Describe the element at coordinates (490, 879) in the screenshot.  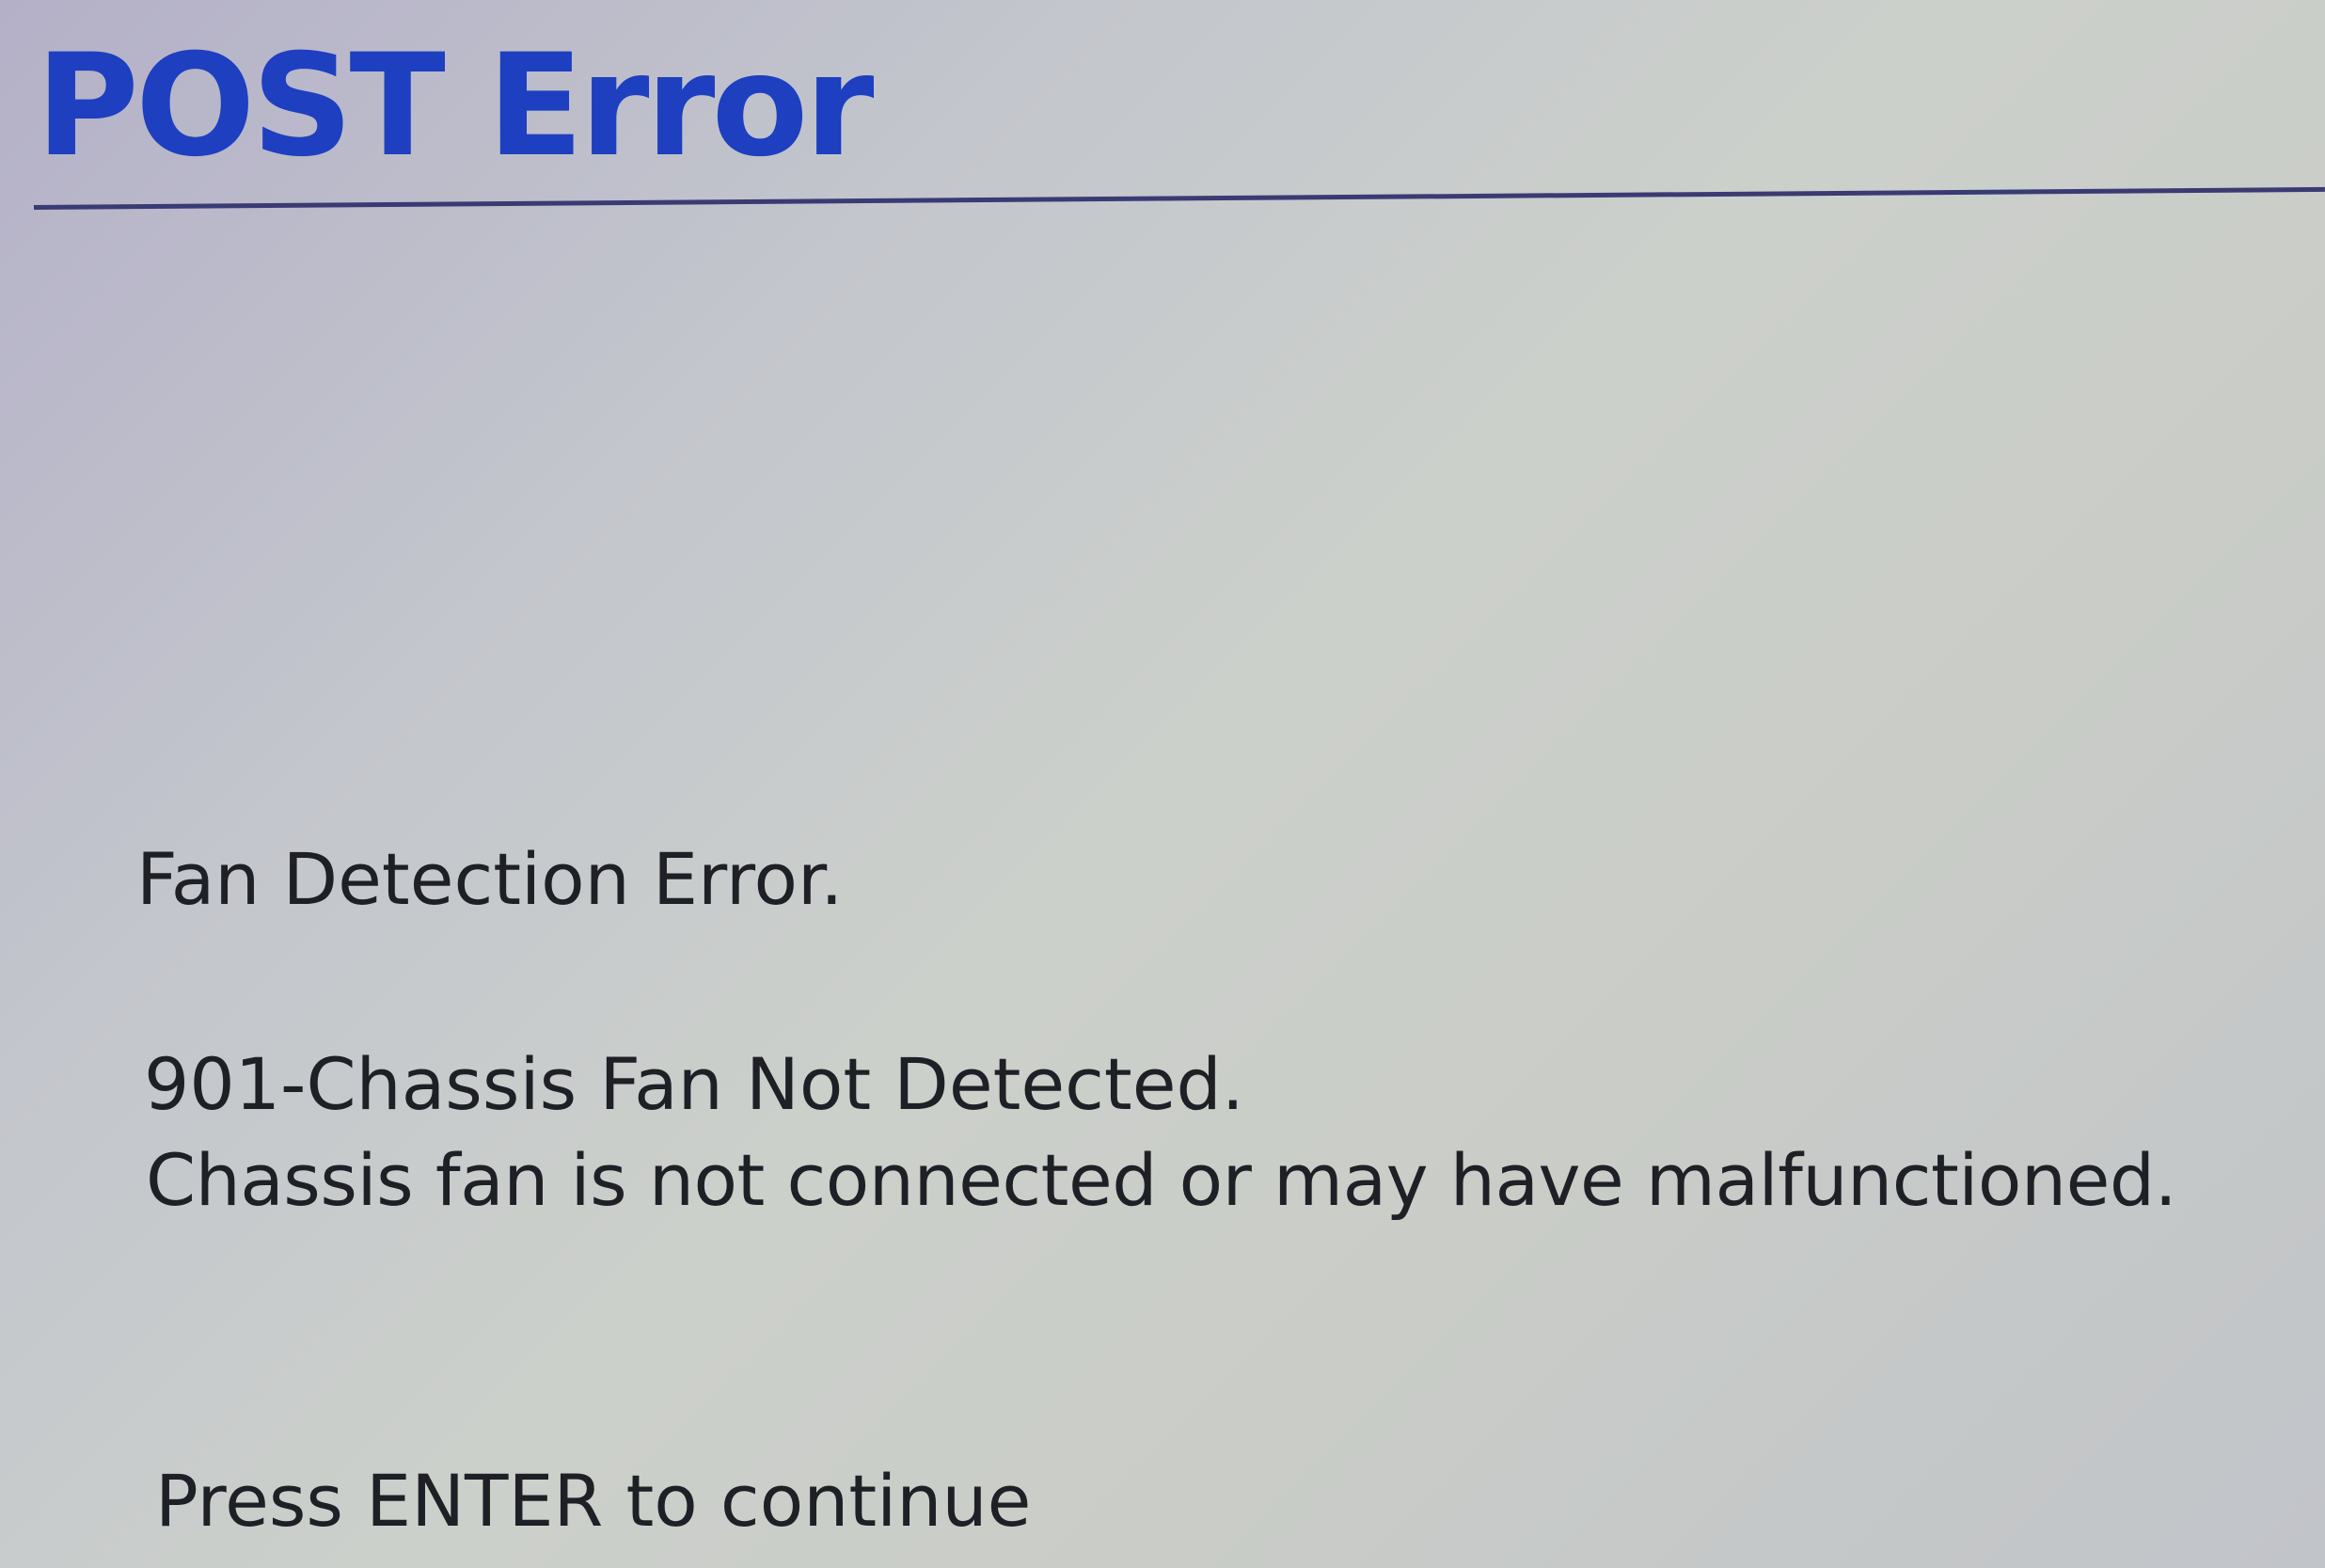
I see `error-heading: Fan Detection Error.` at that location.